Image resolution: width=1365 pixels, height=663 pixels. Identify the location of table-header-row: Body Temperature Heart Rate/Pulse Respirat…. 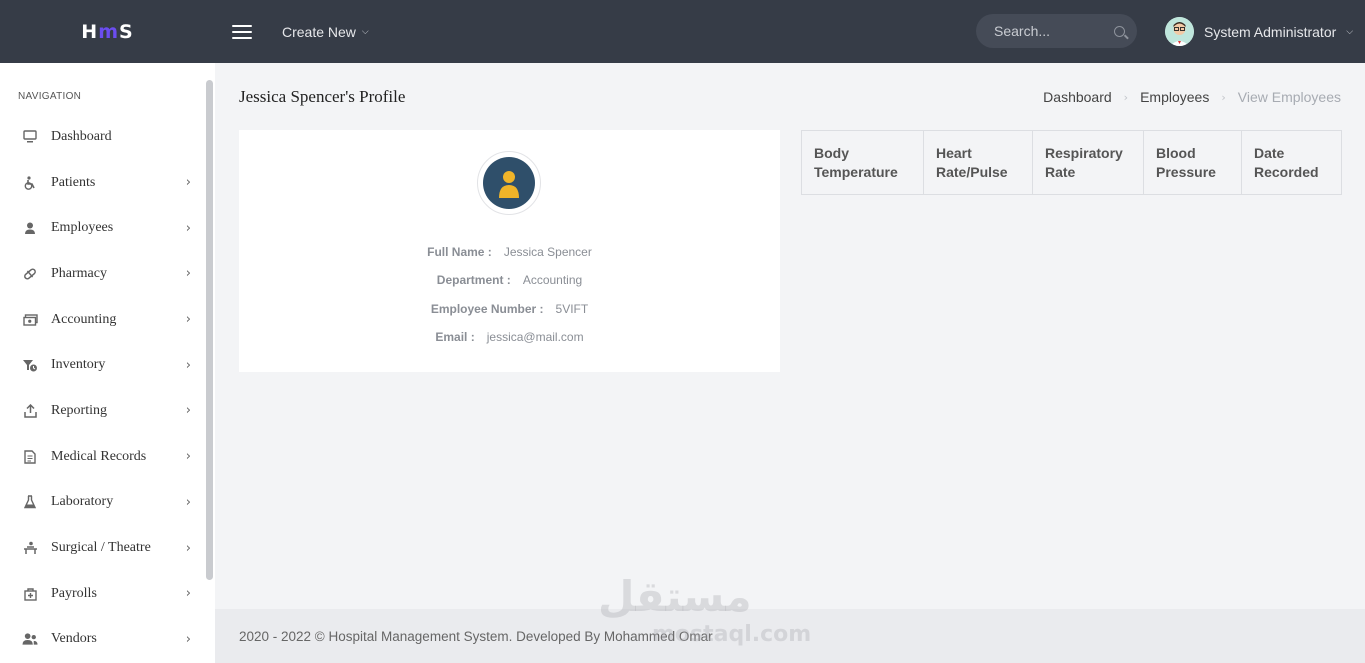
(1071, 162).